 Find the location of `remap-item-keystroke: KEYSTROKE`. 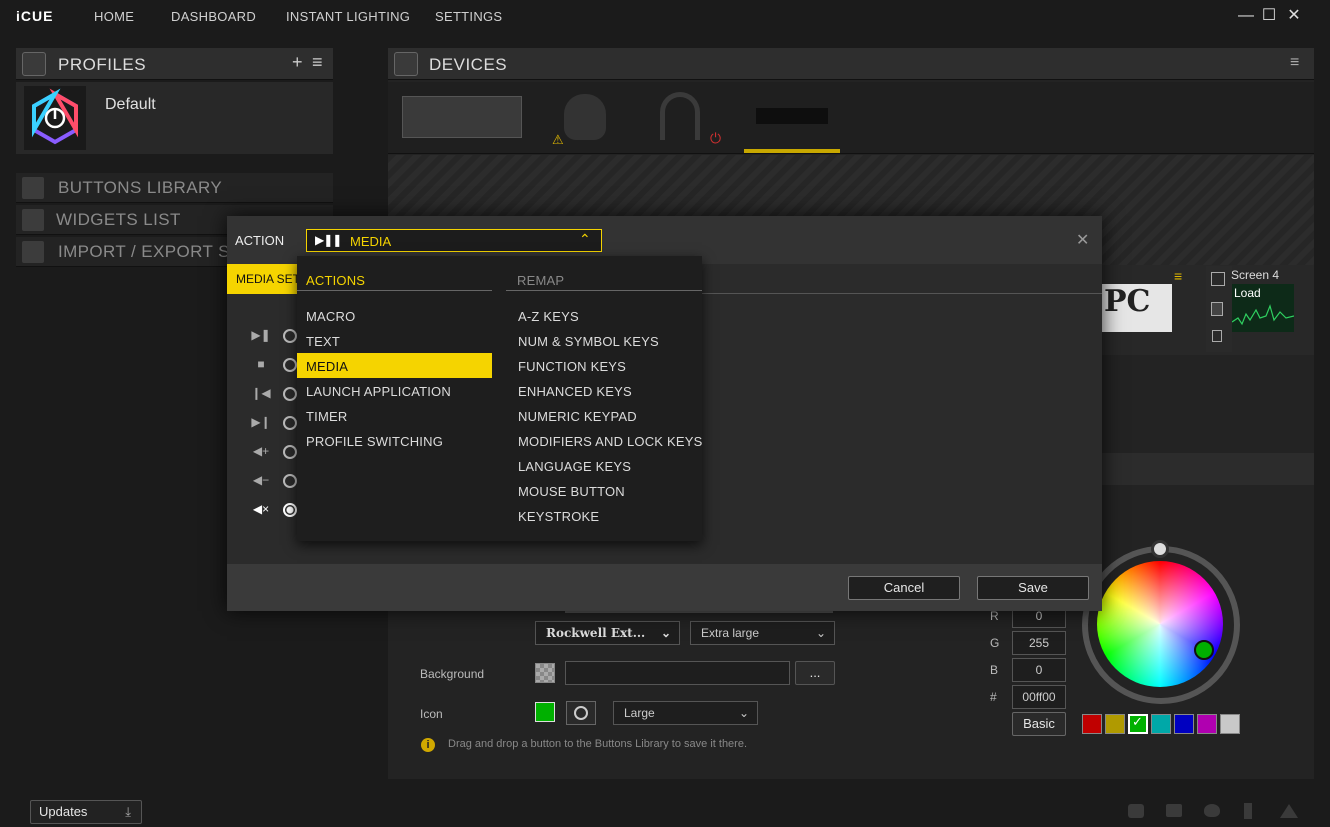

remap-item-keystroke: KEYSTROKE is located at coordinates (558, 516).